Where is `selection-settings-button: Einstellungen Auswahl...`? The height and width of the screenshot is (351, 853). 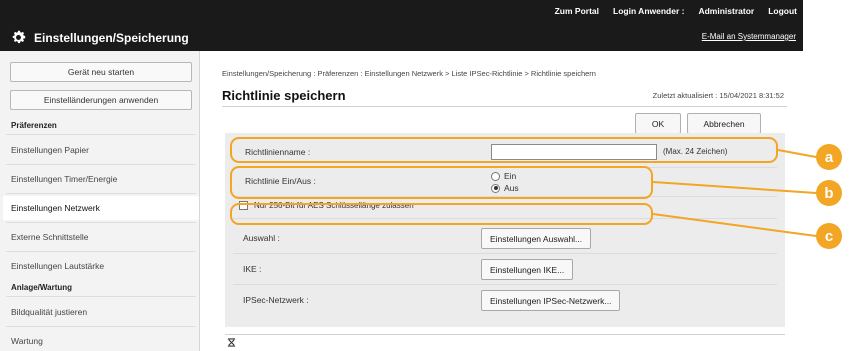 selection-settings-button: Einstellungen Auswahl... is located at coordinates (536, 238).